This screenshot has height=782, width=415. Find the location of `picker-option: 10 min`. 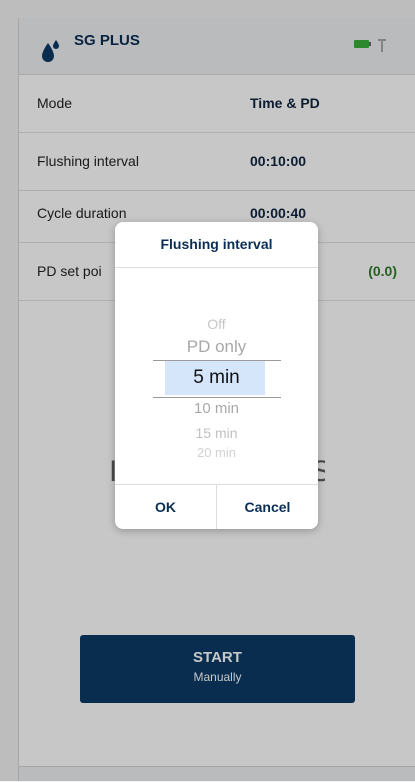

picker-option: 10 min is located at coordinates (216, 408).